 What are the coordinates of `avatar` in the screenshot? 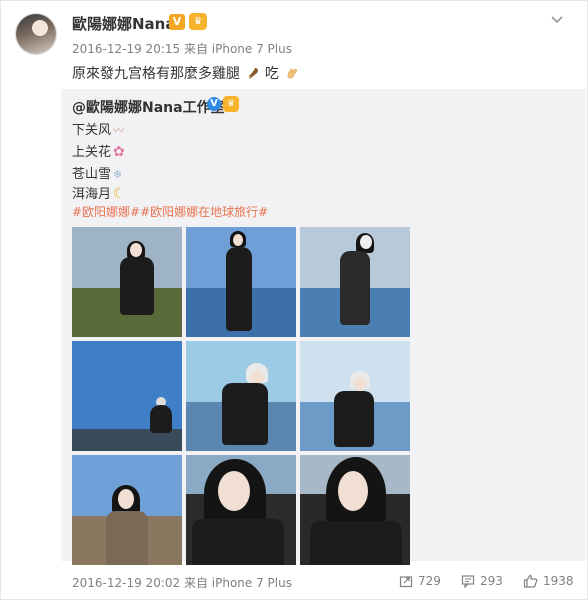 It's located at (36, 34).